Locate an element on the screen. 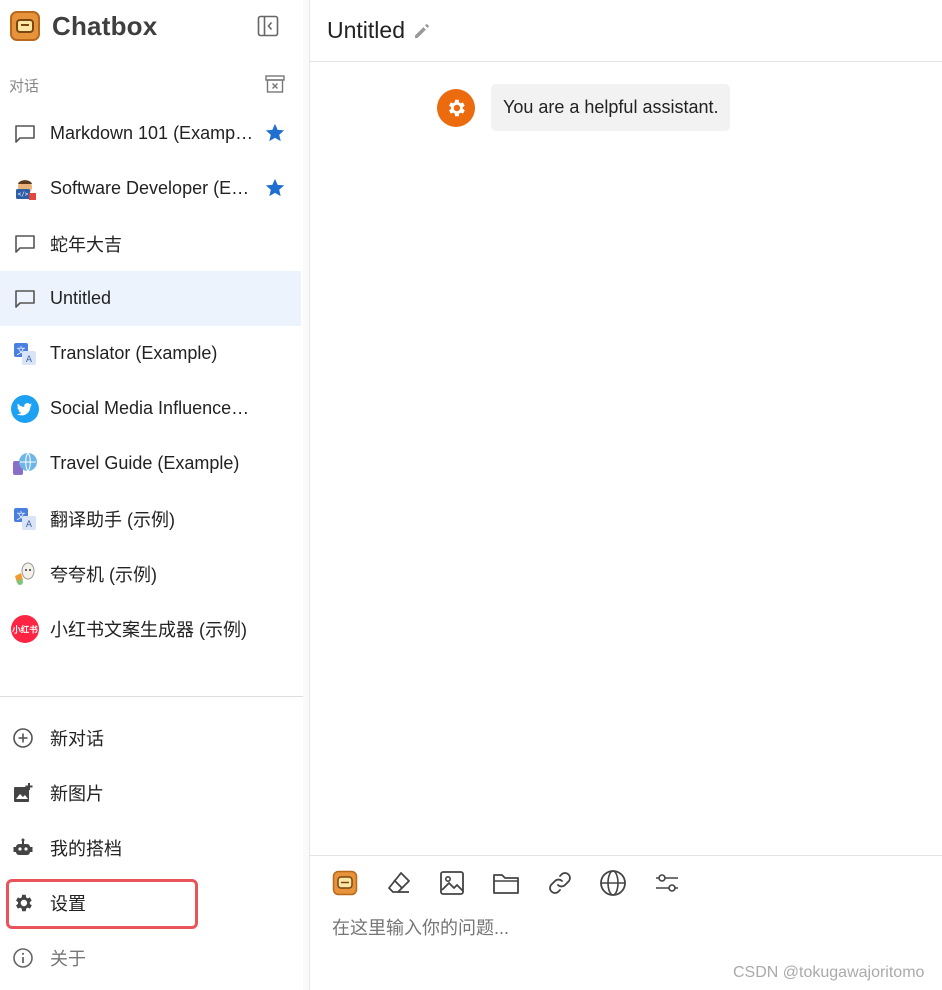 The image size is (942, 990). about-button: 关于 is located at coordinates (151, 957).